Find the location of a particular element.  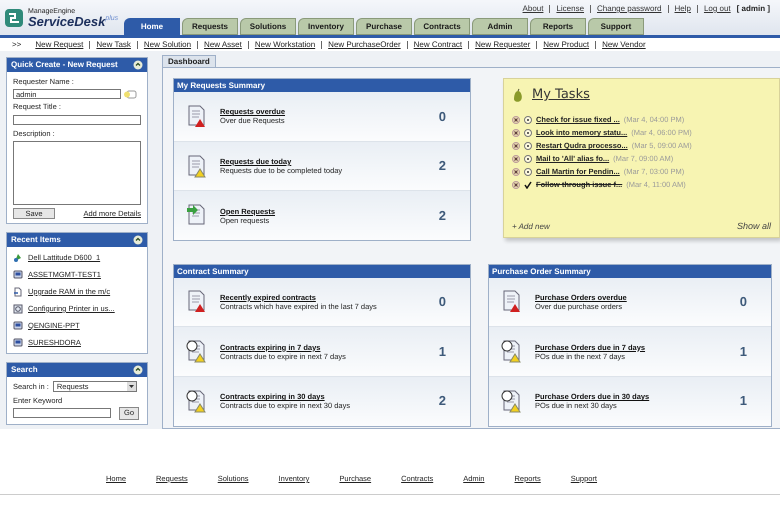

add-task-link: + Add new is located at coordinates (531, 227).